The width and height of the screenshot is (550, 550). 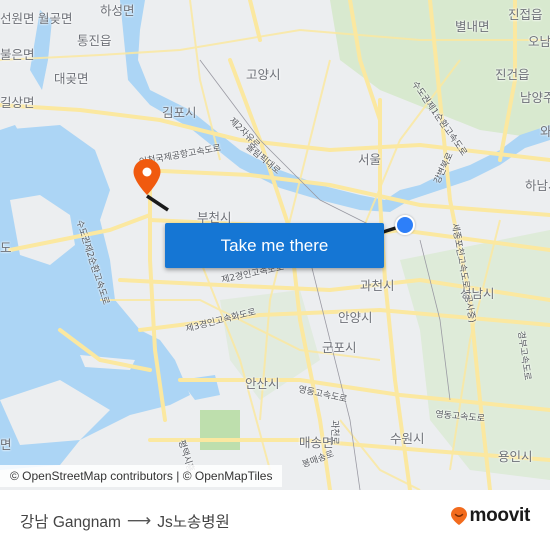 I want to click on place-label: 안산시, so click(x=262, y=383).